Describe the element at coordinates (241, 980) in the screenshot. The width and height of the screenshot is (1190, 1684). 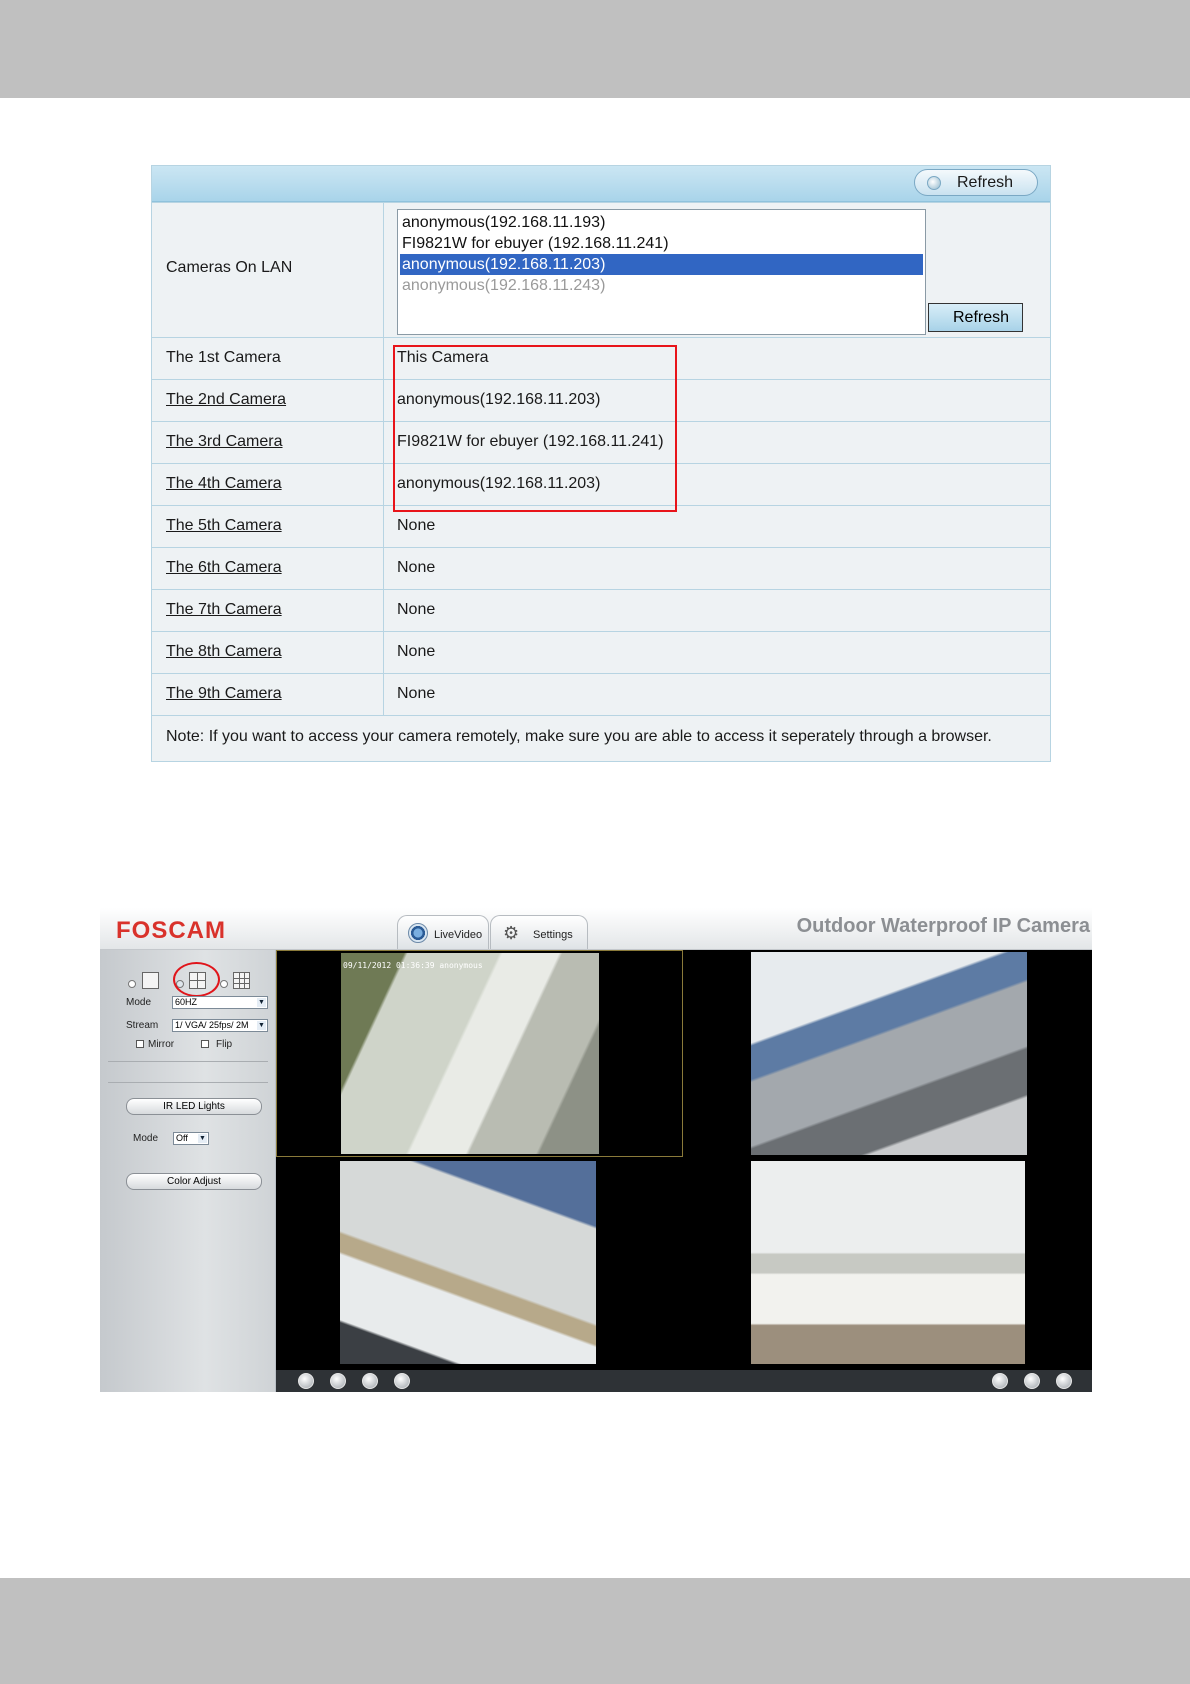
I see `nine-view-icon` at that location.